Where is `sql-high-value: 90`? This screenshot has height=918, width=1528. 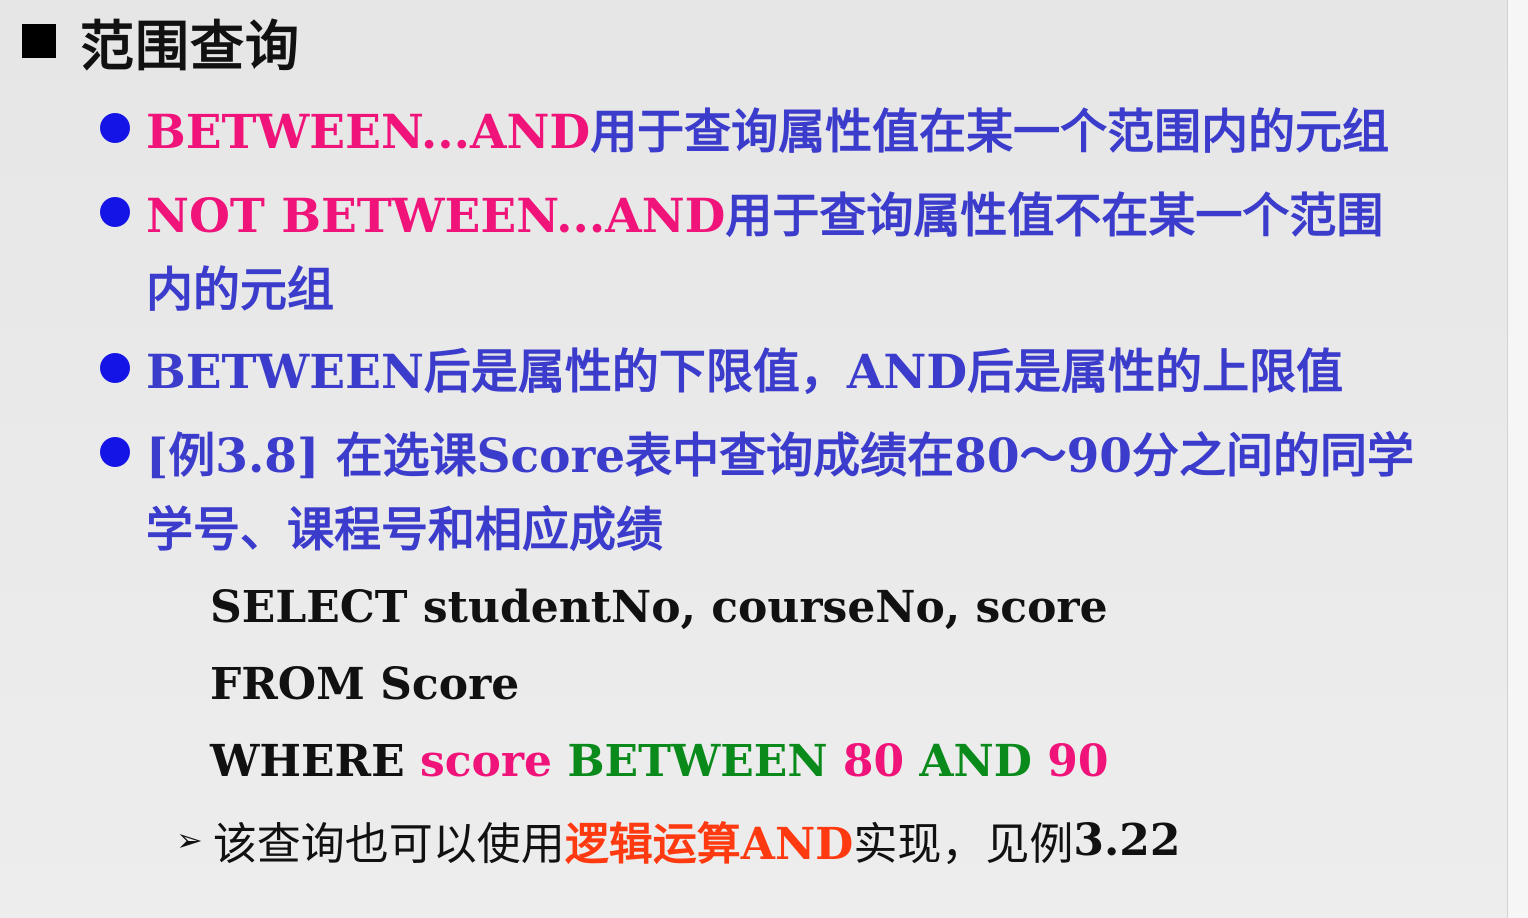
sql-high-value: 90 is located at coordinates (1078, 761).